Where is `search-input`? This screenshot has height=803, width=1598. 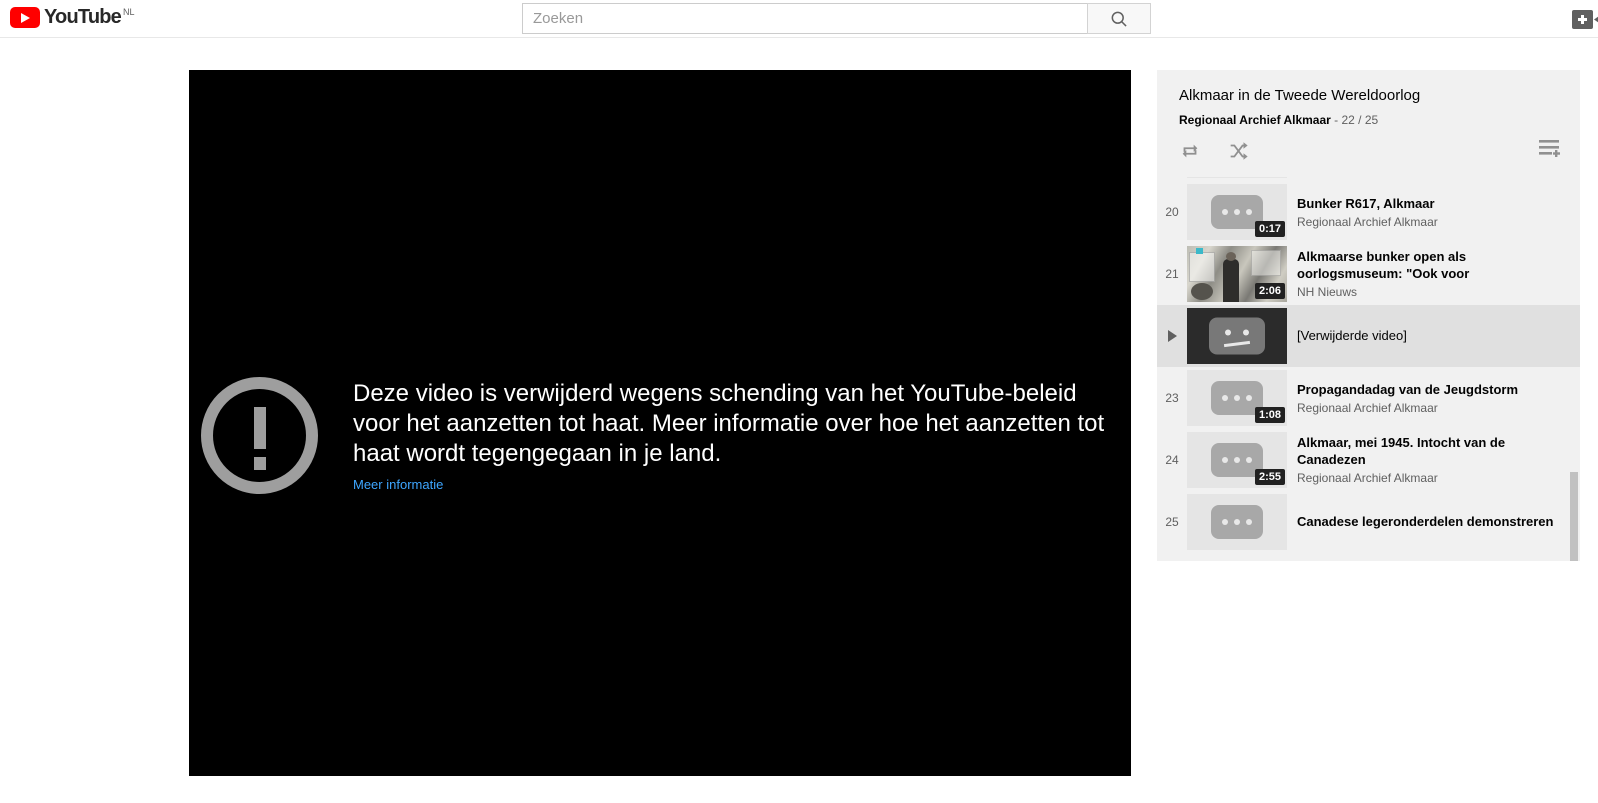
search-input is located at coordinates (804, 18).